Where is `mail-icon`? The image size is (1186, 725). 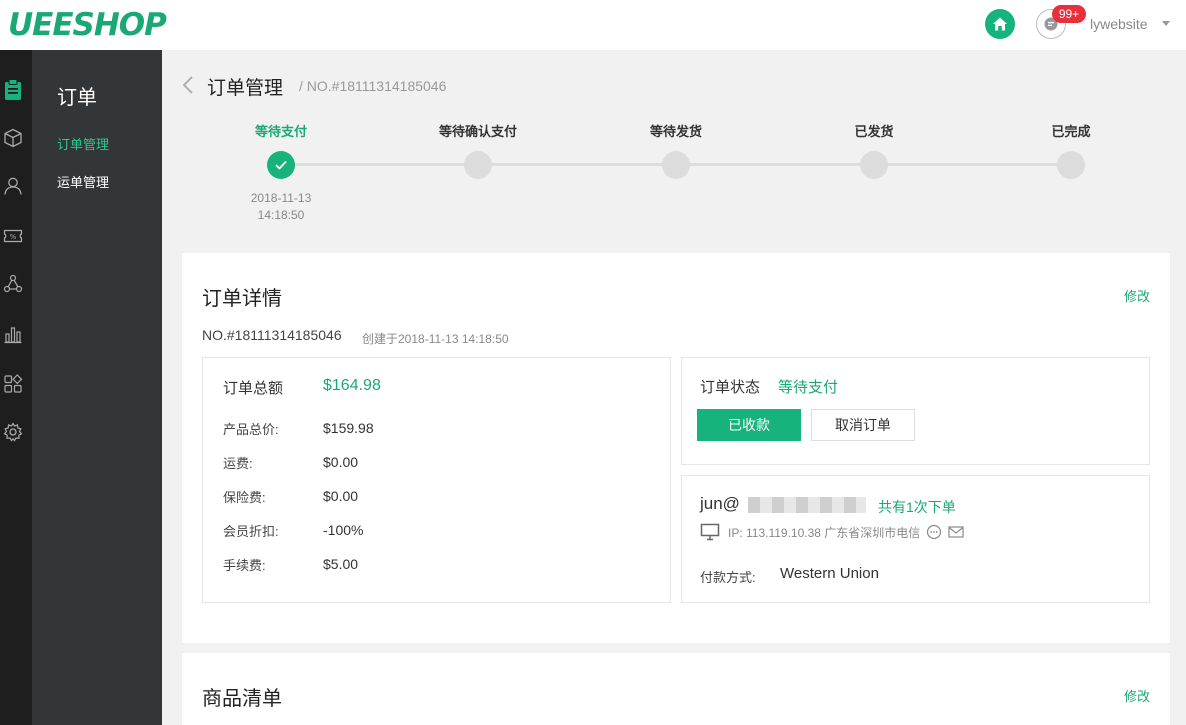 mail-icon is located at coordinates (956, 532).